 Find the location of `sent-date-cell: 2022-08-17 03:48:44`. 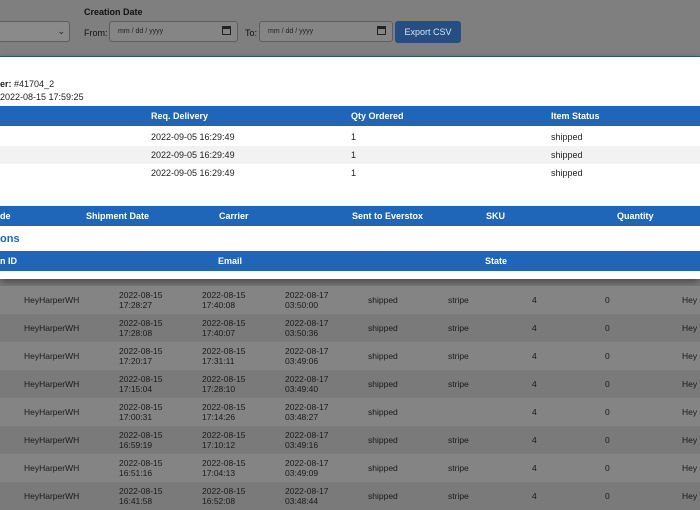

sent-date-cell: 2022-08-17 03:48:44 is located at coordinates (306, 496).